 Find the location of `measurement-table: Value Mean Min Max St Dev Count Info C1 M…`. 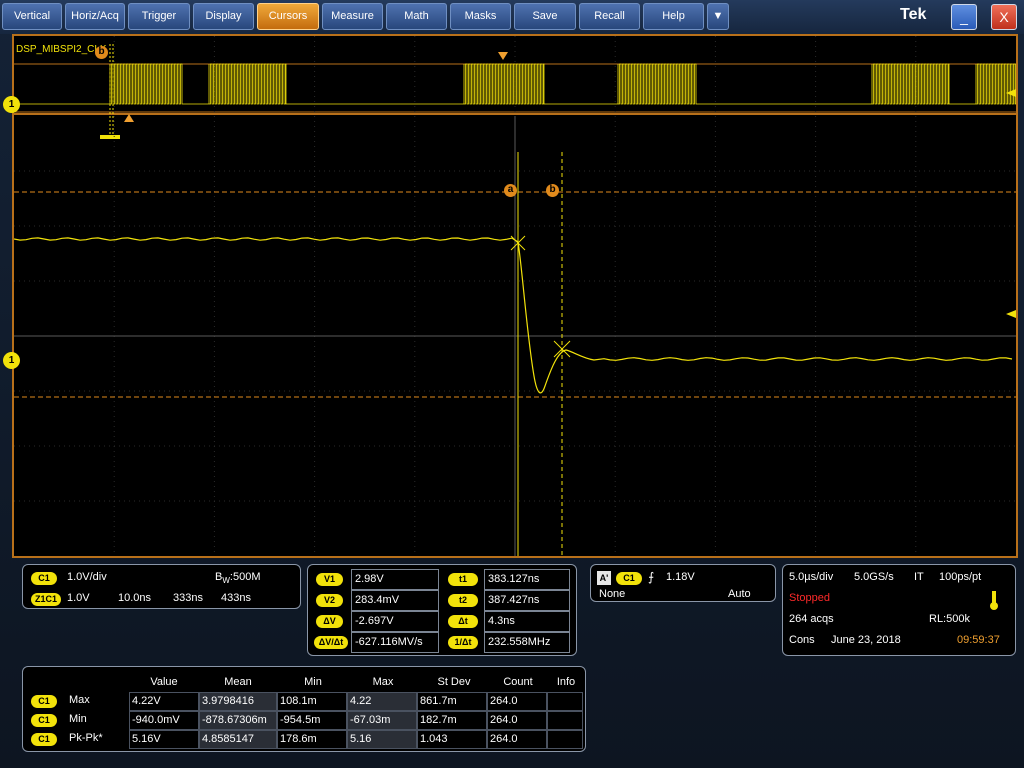

measurement-table: Value Mean Min Max St Dev Count Info C1 M… is located at coordinates (304, 709).